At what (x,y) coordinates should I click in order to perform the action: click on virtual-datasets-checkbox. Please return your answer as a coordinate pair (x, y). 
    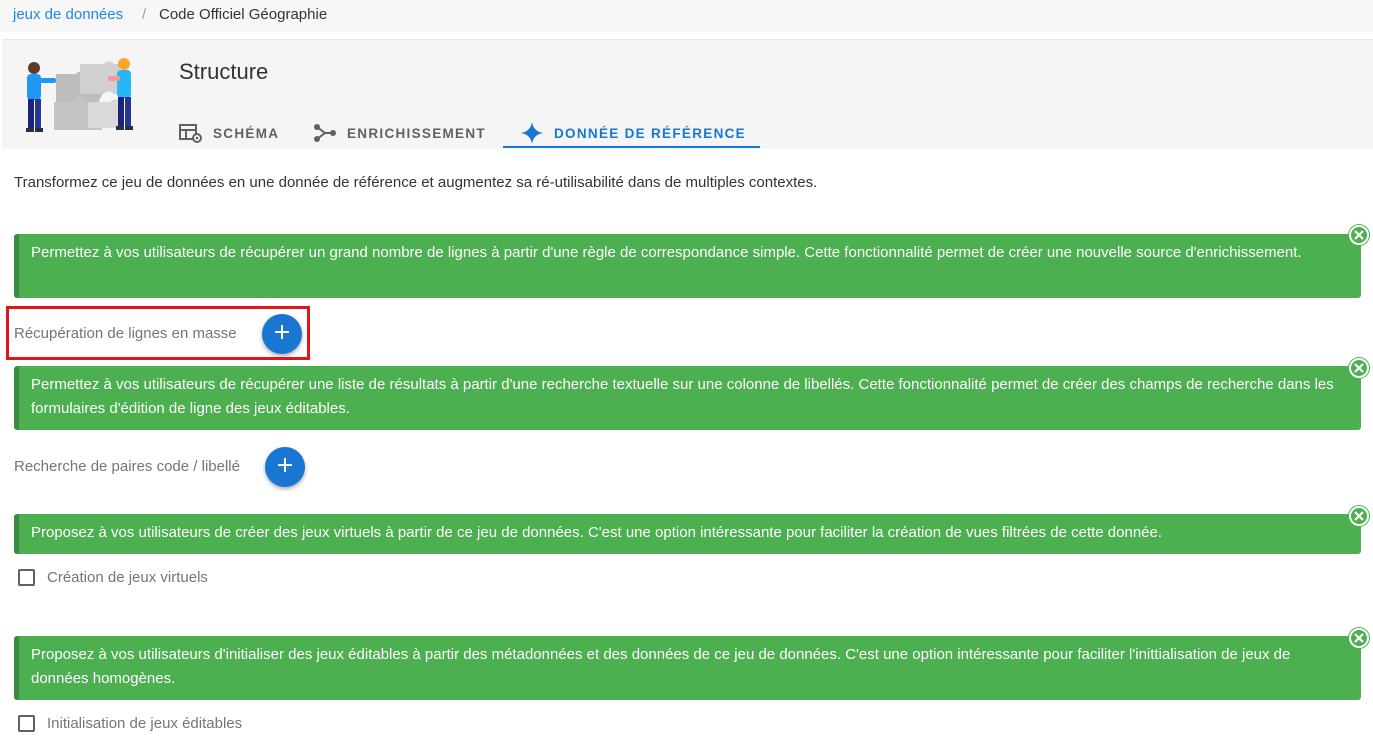
    Looking at the image, I should click on (26, 577).